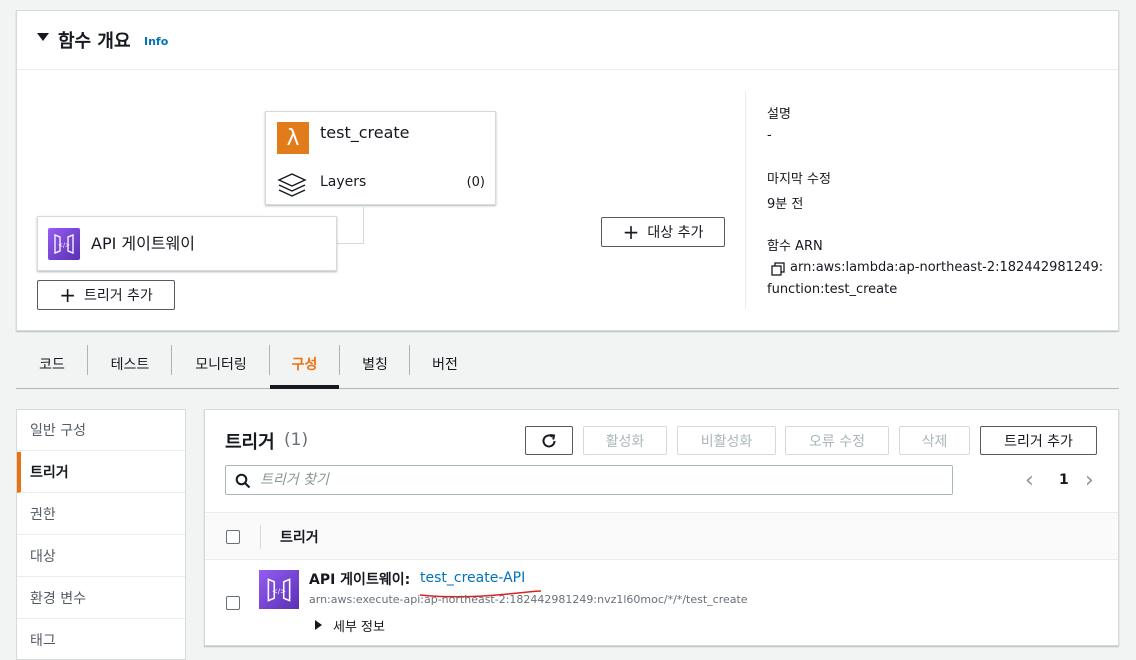  Describe the element at coordinates (233, 603) in the screenshot. I see `row-checkbox` at that location.